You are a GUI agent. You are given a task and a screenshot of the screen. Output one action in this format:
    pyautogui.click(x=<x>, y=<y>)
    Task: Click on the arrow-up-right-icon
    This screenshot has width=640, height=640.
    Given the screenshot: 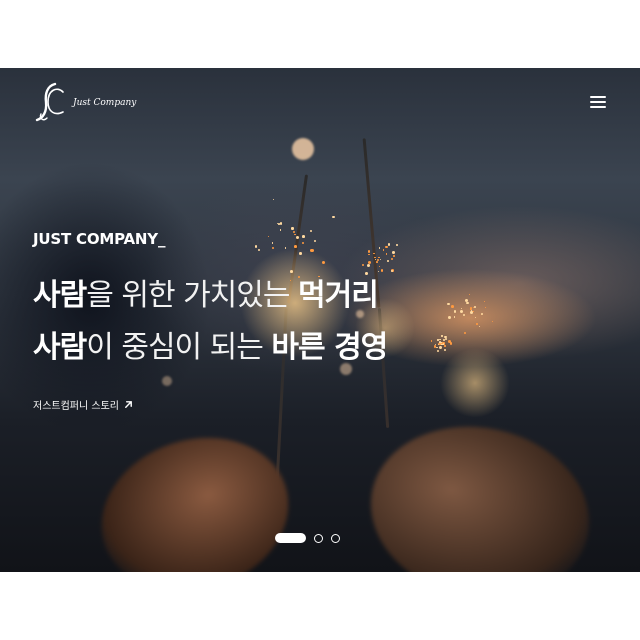 What is the action you would take?
    pyautogui.click(x=128, y=404)
    